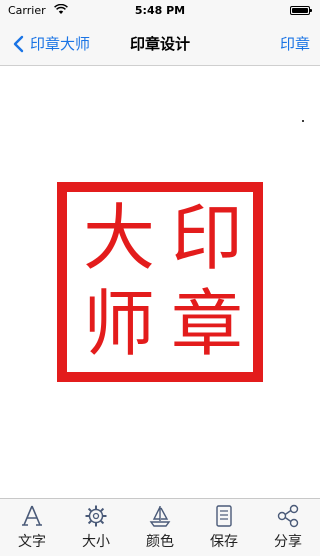 Image resolution: width=320 pixels, height=556 pixels. What do you see at coordinates (96, 516) in the screenshot?
I see `gear-icon` at bounding box center [96, 516].